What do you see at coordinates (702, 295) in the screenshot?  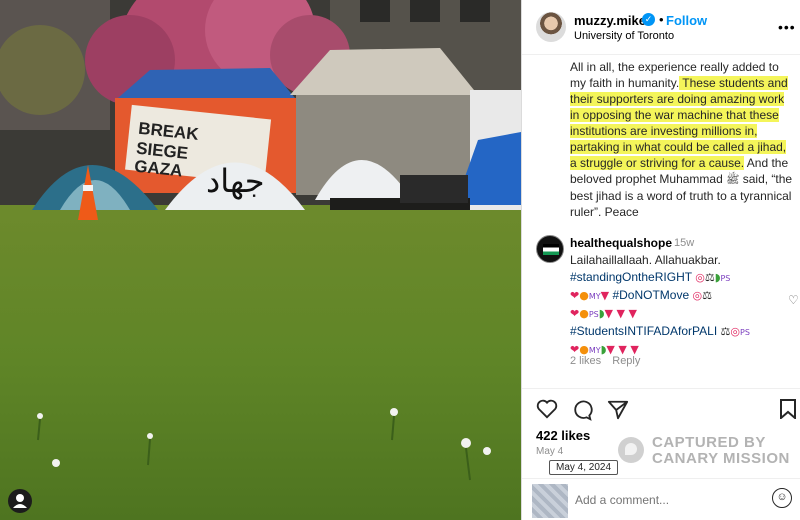 I see `emoji-sequence: ◎⚖` at bounding box center [702, 295].